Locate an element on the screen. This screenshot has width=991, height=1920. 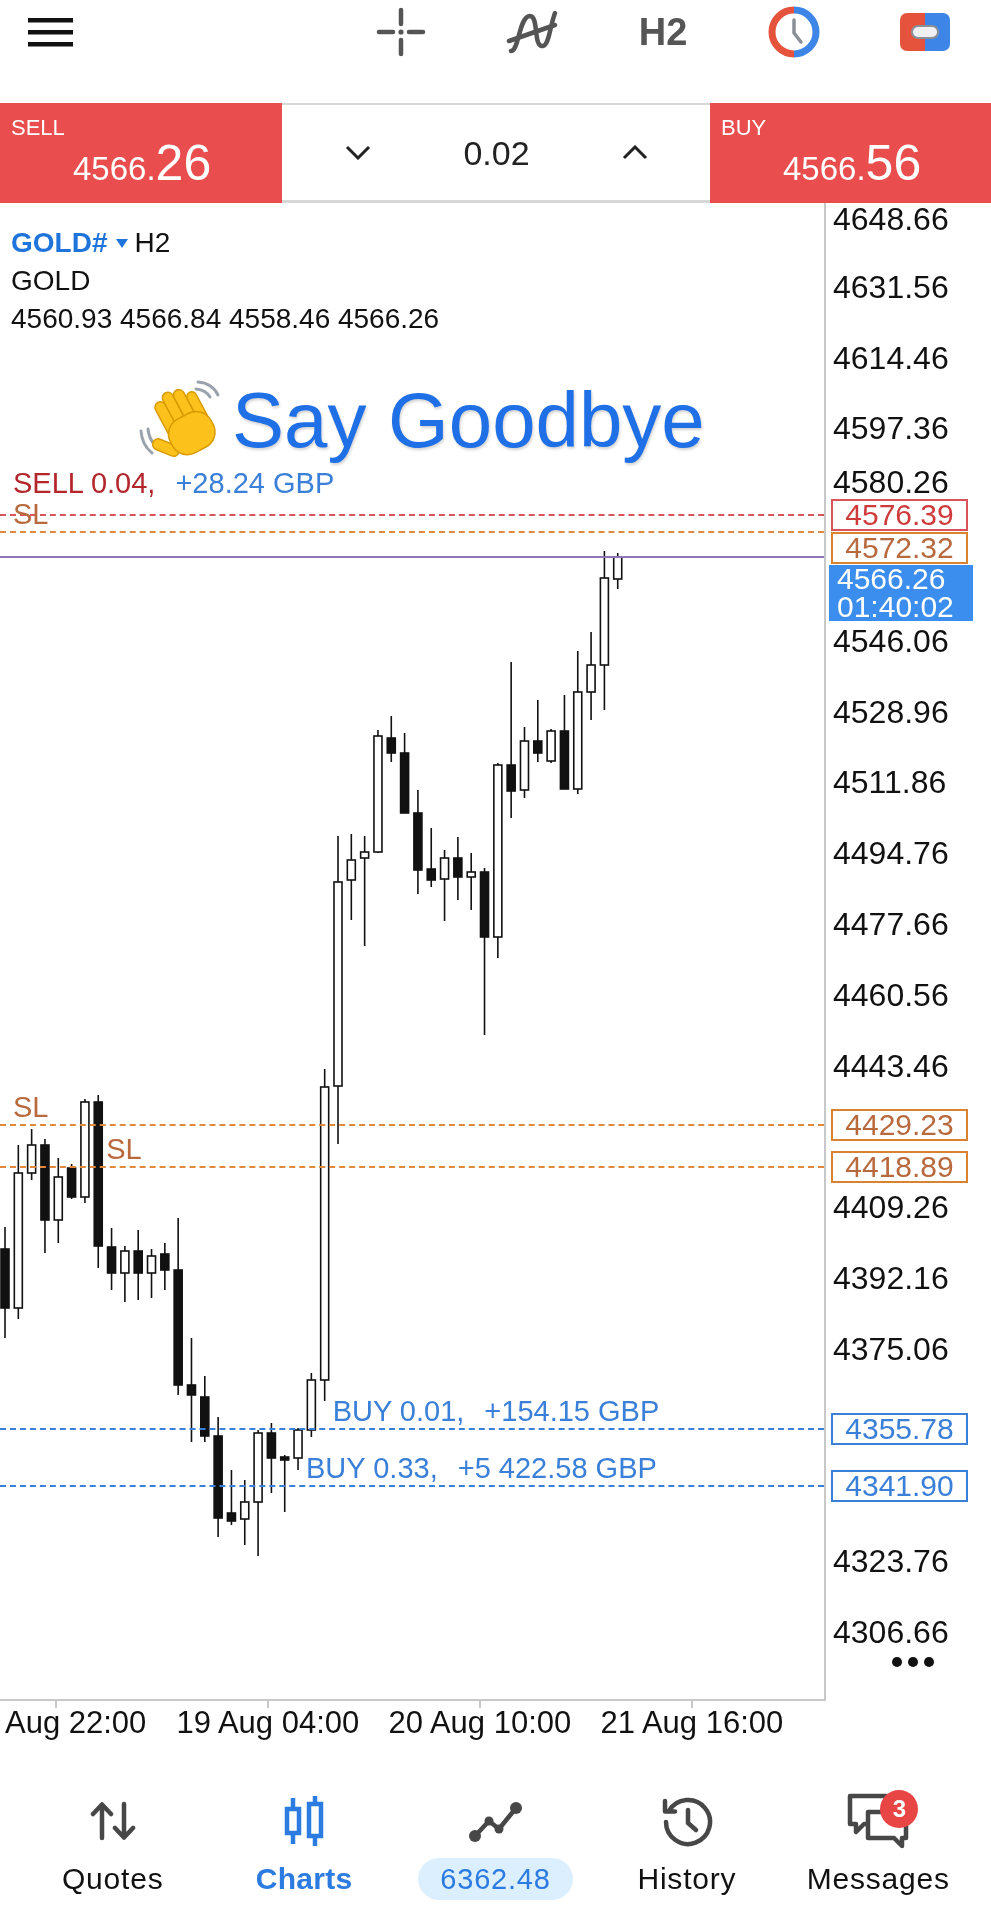
profit-label: +154.15 GBP is located at coordinates (572, 1410).